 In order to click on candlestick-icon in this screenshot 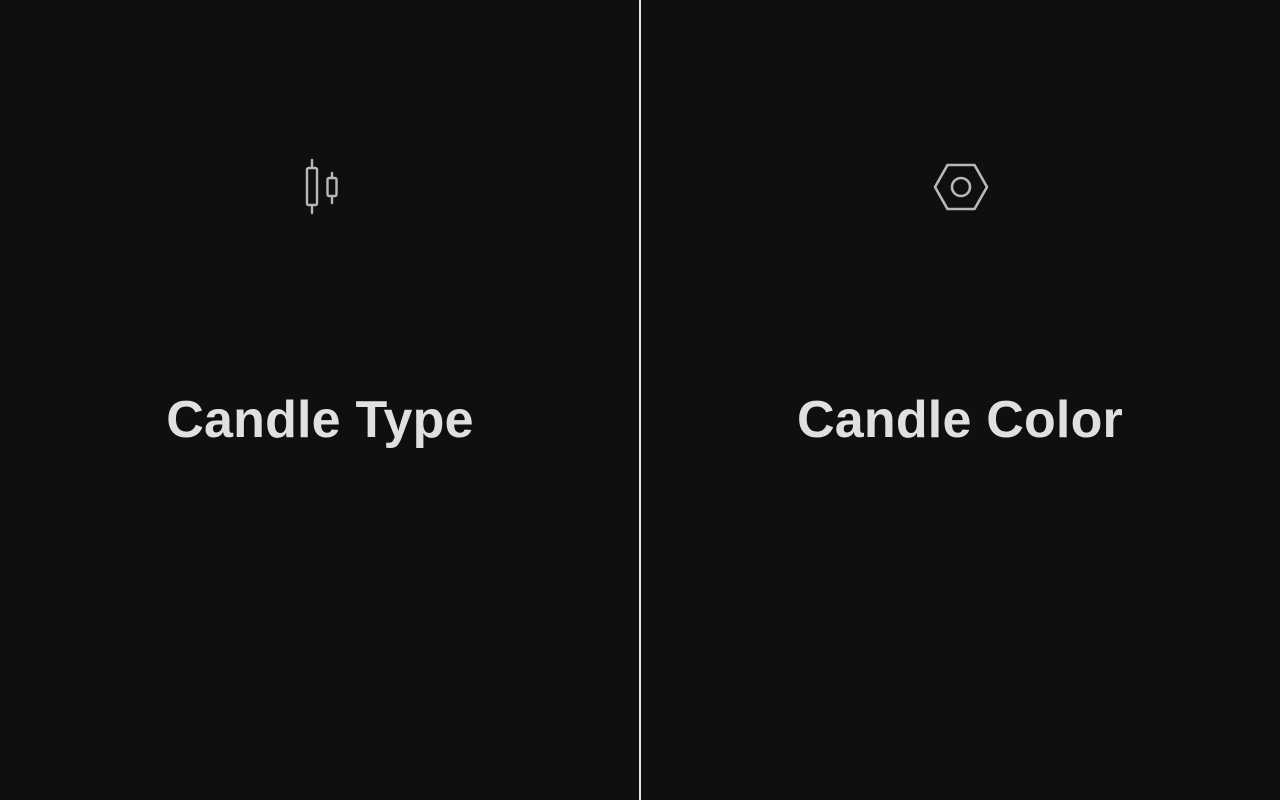, I will do `click(321, 187)`.